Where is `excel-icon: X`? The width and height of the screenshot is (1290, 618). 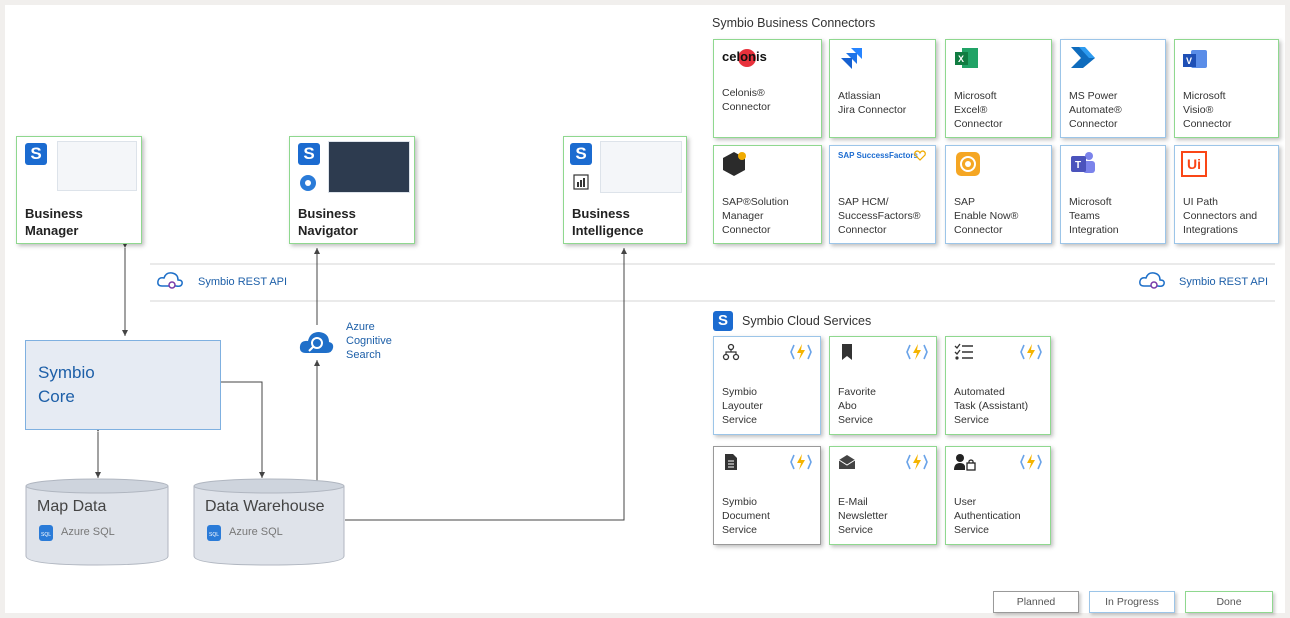
excel-icon: X is located at coordinates (966, 58).